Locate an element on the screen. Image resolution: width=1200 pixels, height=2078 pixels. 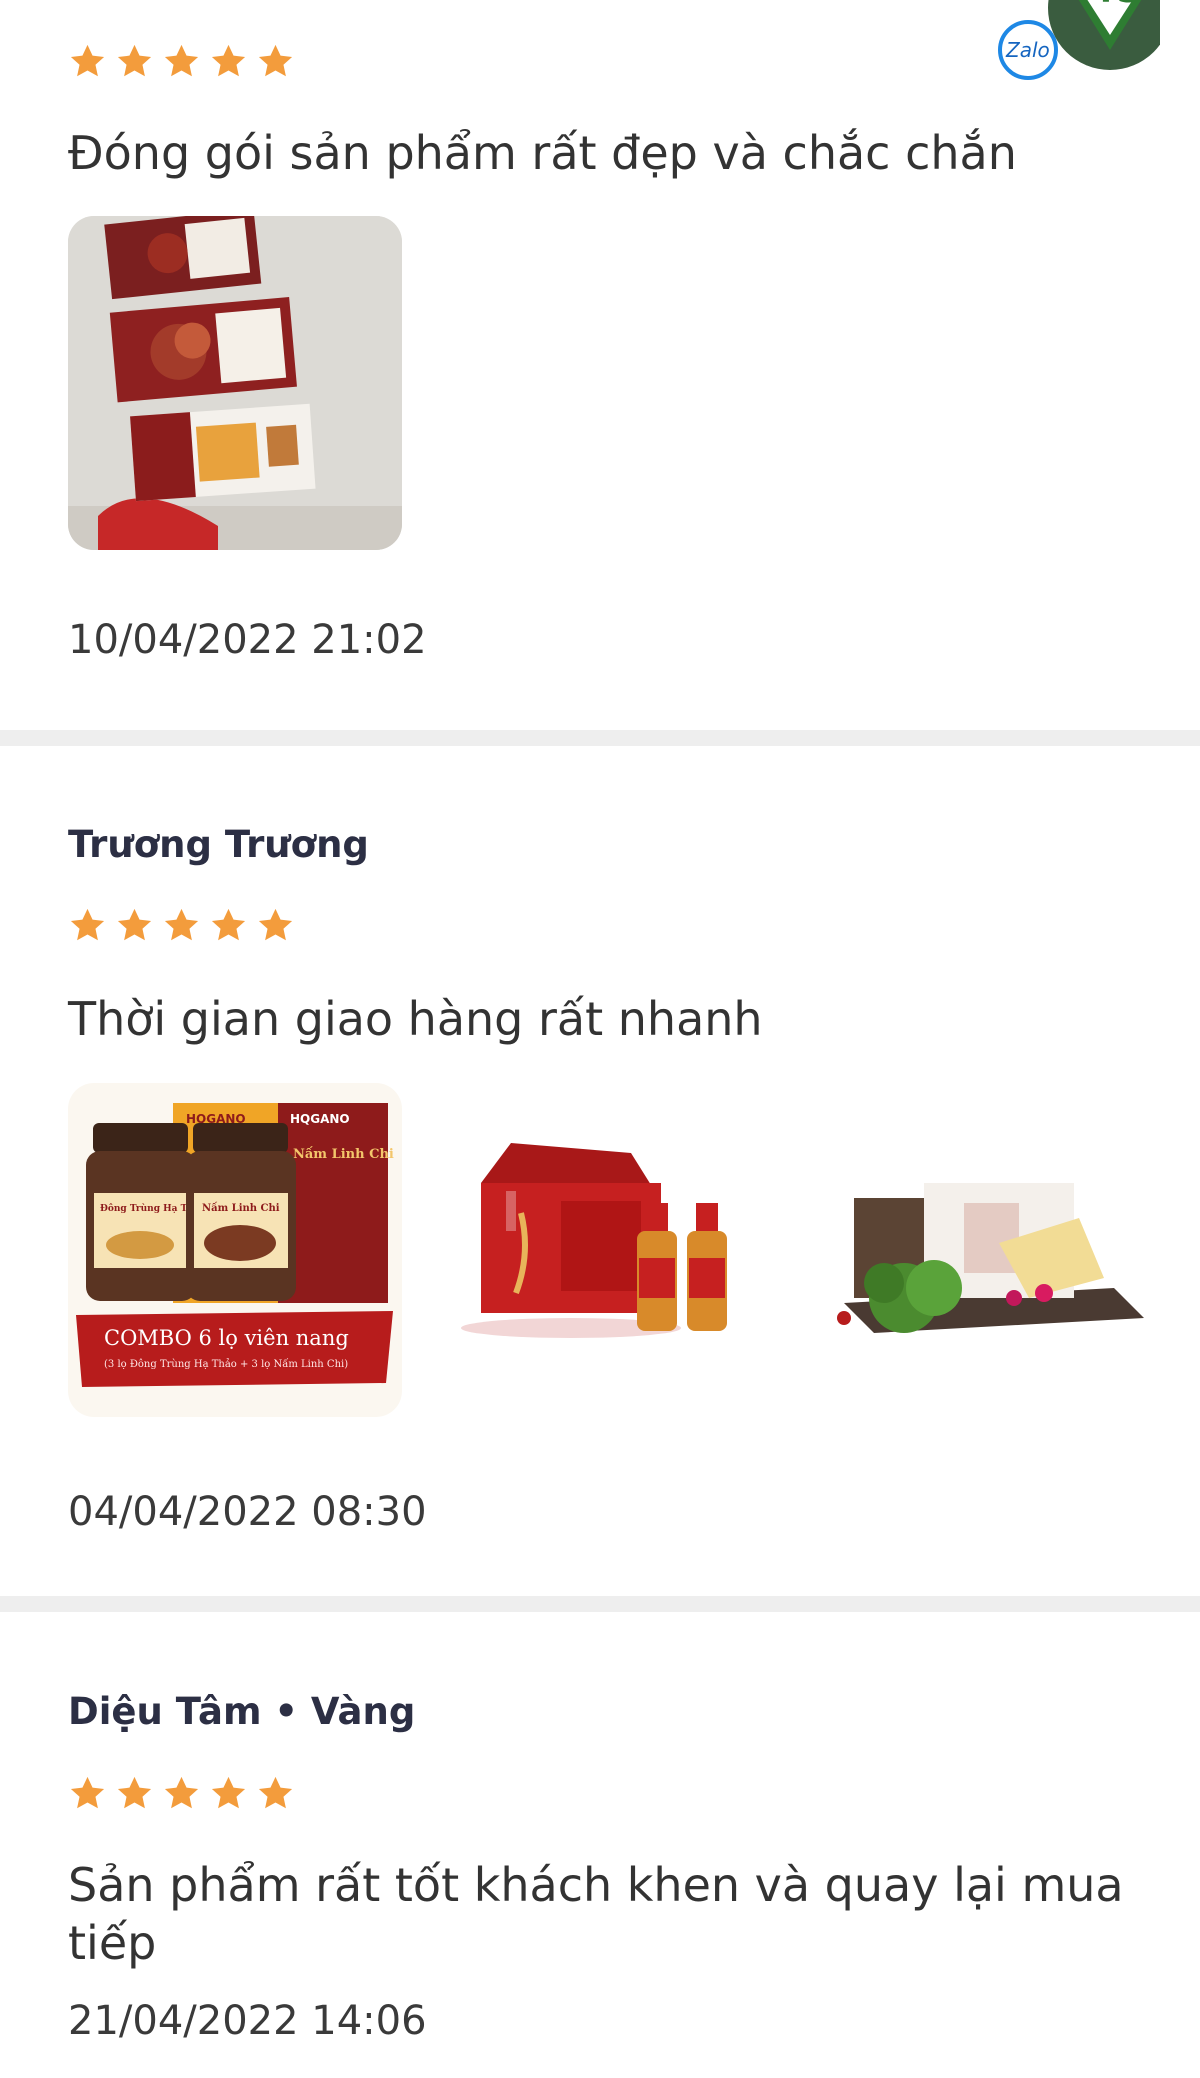
review-comment: Thời gian giao hàng rất nhanh is located at coordinates (415, 1019).